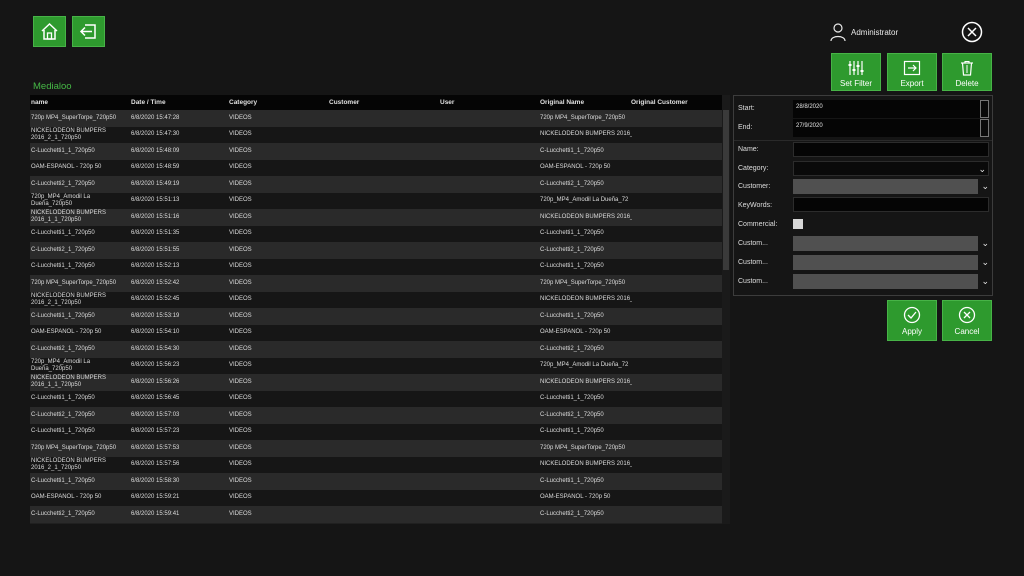 The height and width of the screenshot is (576, 1024). What do you see at coordinates (155, 398) in the screenshot?
I see `cell-date-time: 6/8/2020 15:56:45` at bounding box center [155, 398].